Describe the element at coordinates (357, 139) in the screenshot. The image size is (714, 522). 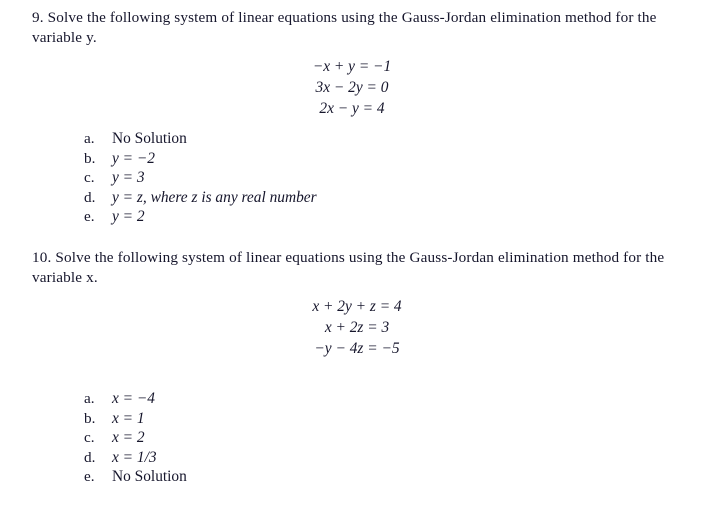
I see `choice-option: a. No Solution` at that location.